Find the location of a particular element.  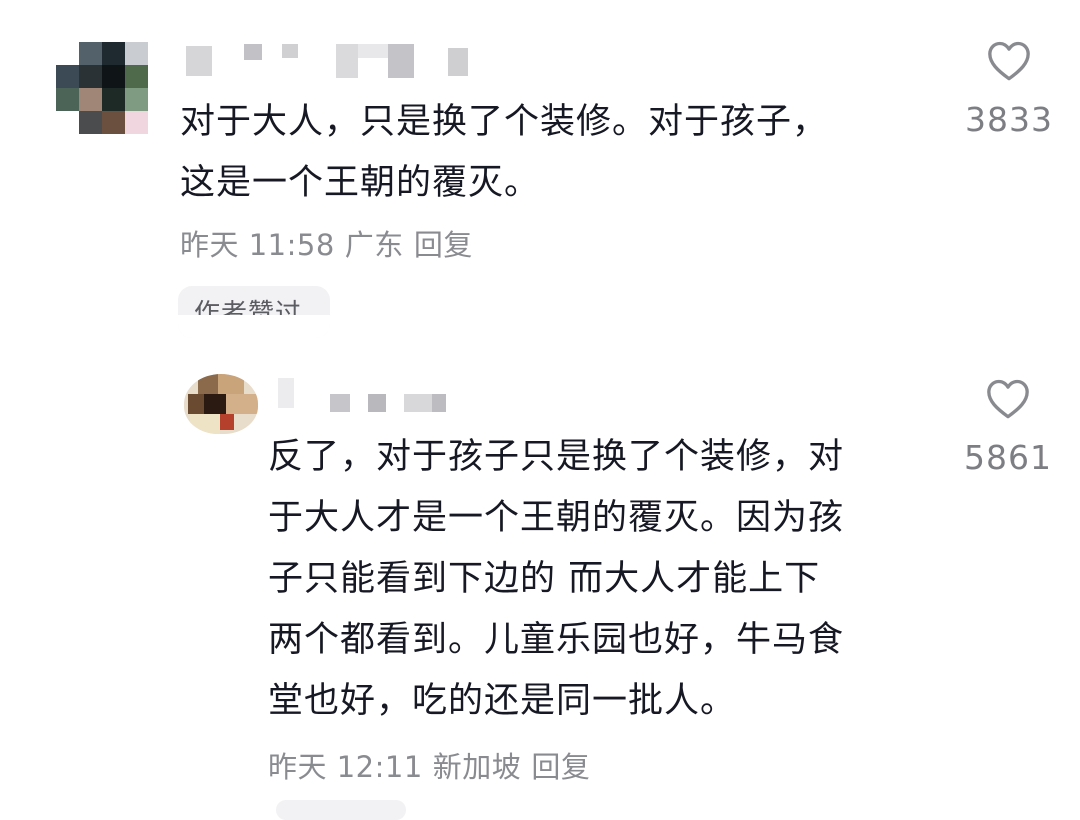

like-control: 5861 is located at coordinates (1008, 425).